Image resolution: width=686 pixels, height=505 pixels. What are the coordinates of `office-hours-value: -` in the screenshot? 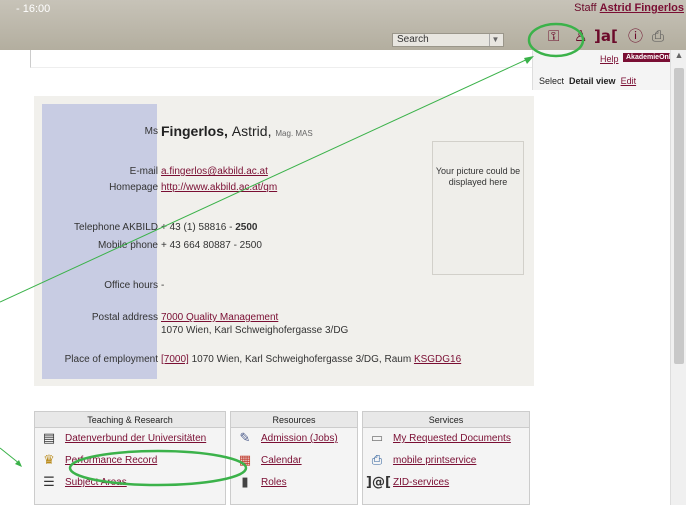 It's located at (163, 285).